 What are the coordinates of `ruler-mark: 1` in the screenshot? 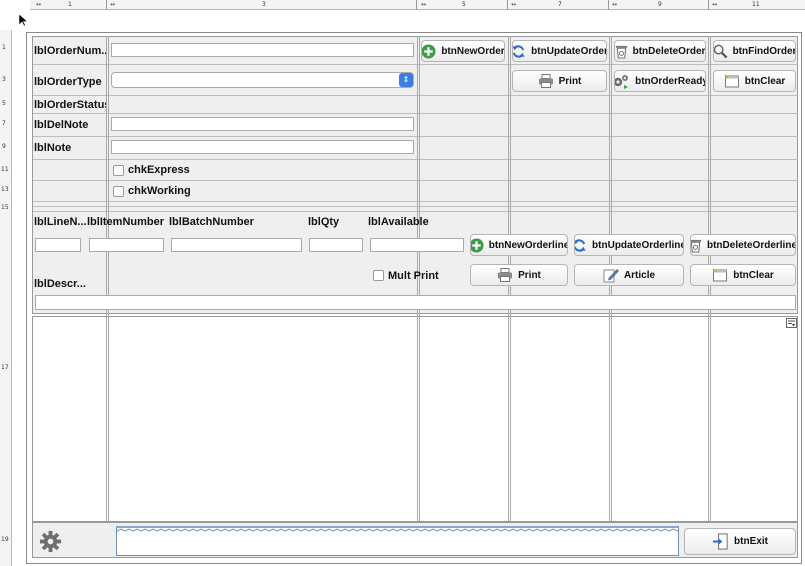 It's located at (70, 4).